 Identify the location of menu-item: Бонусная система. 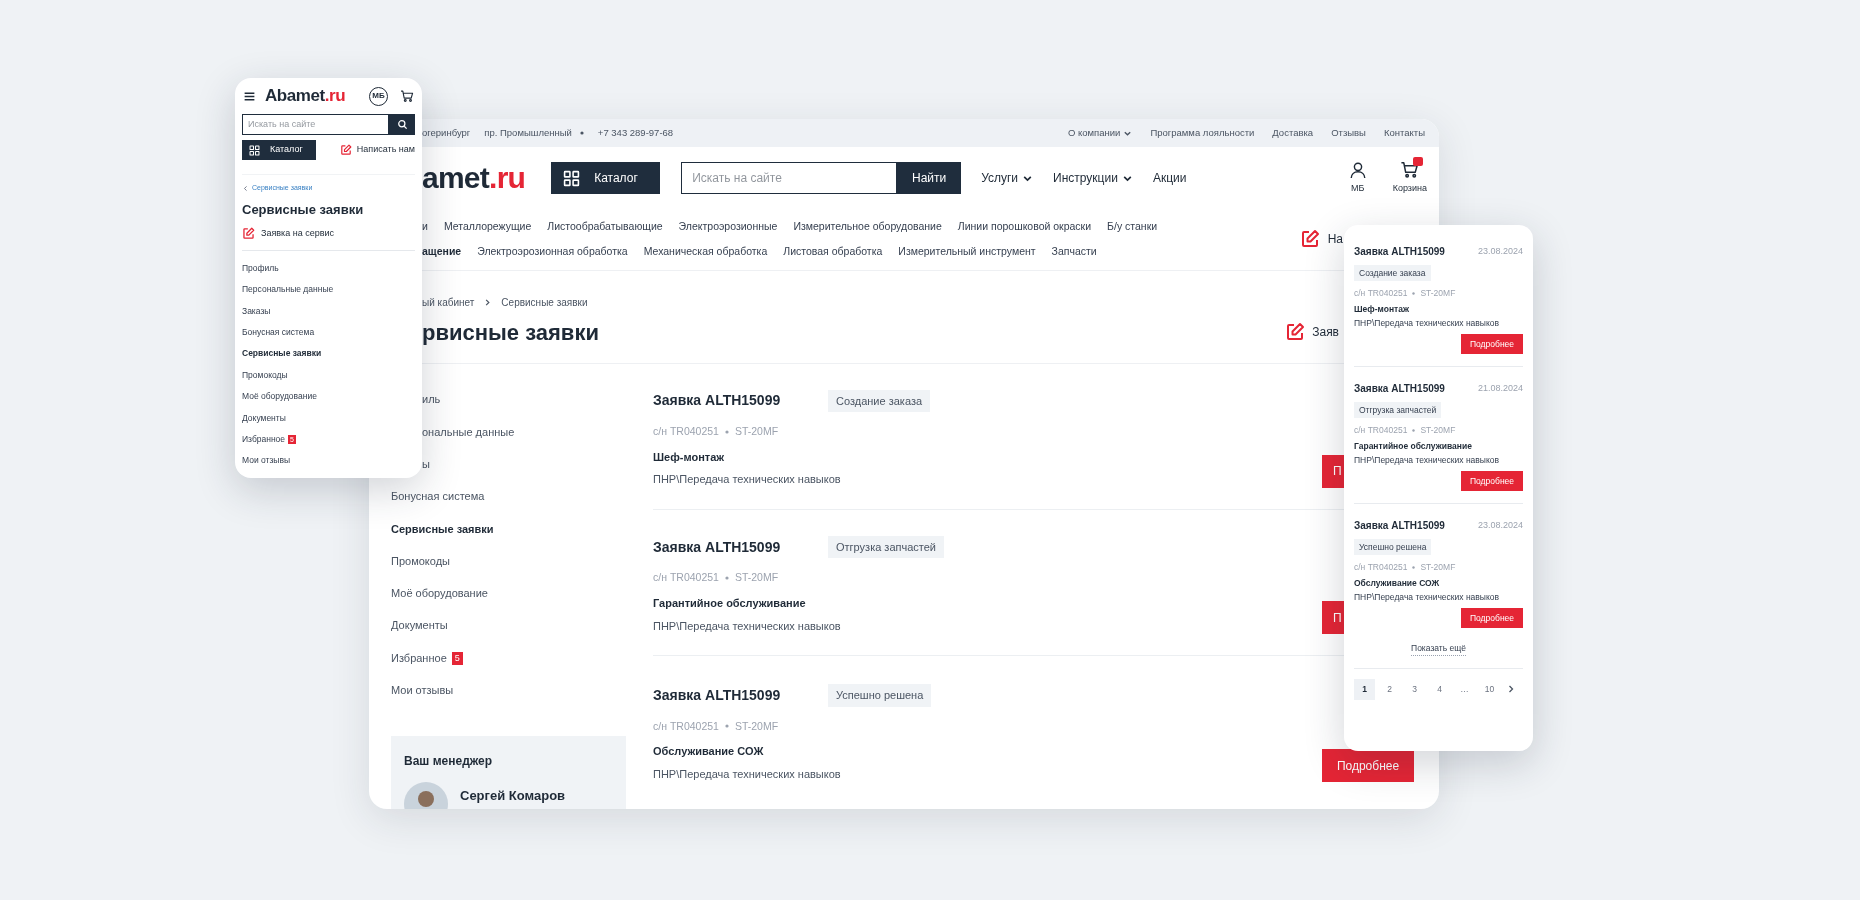
(278, 332).